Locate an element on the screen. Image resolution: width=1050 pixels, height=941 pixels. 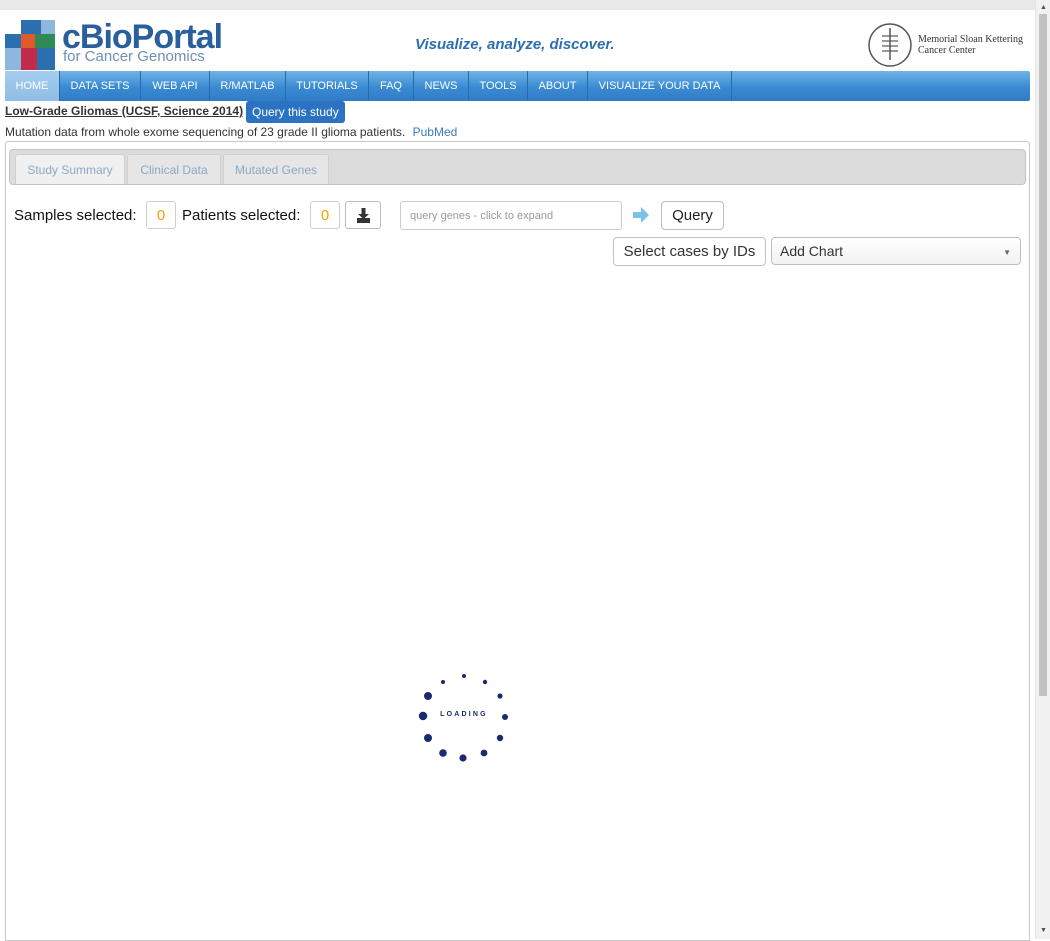
arrow-right-icon is located at coordinates (641, 215).